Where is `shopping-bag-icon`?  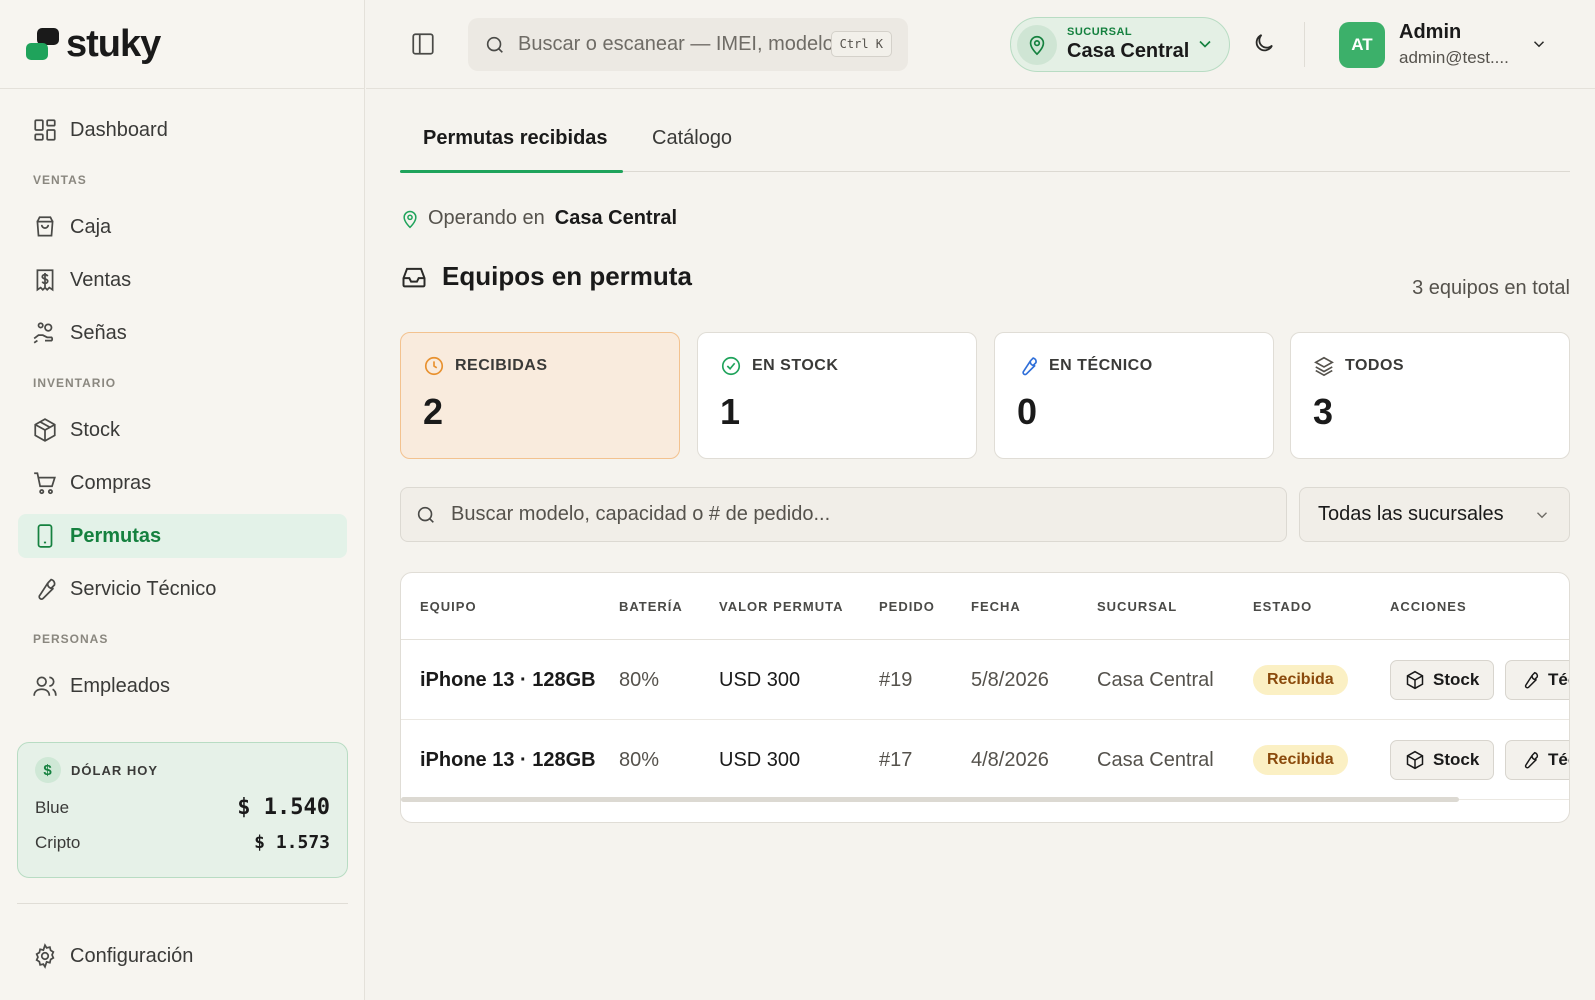 shopping-bag-icon is located at coordinates (45, 227).